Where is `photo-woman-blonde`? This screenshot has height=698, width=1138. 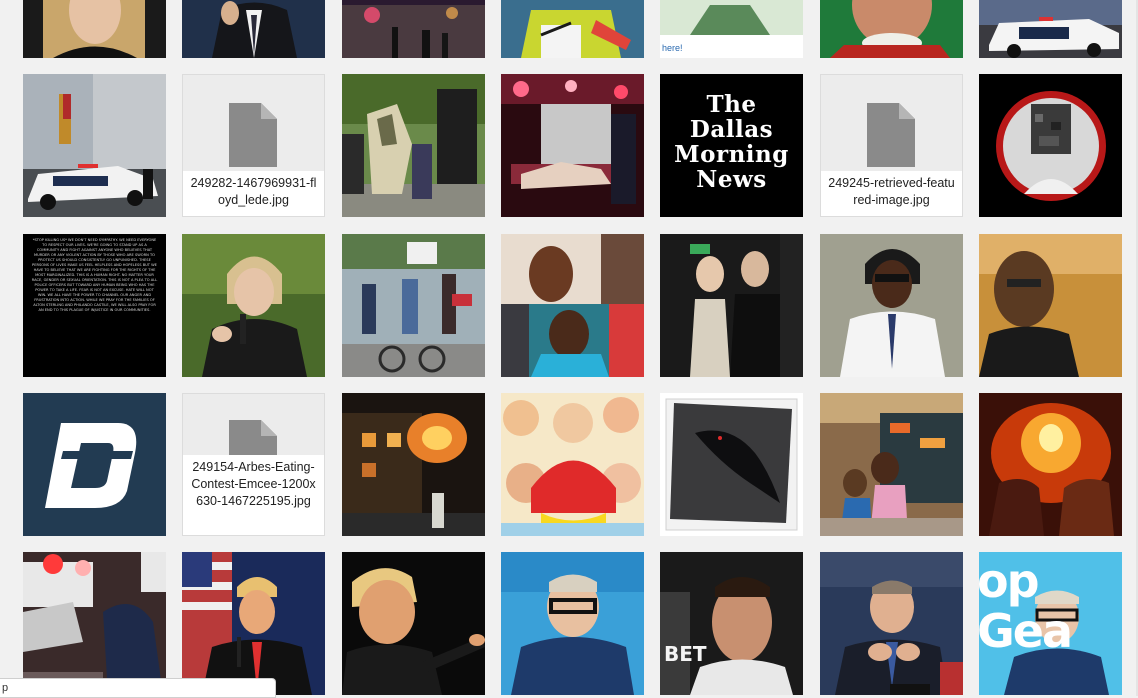 photo-woman-blonde is located at coordinates (94, 29).